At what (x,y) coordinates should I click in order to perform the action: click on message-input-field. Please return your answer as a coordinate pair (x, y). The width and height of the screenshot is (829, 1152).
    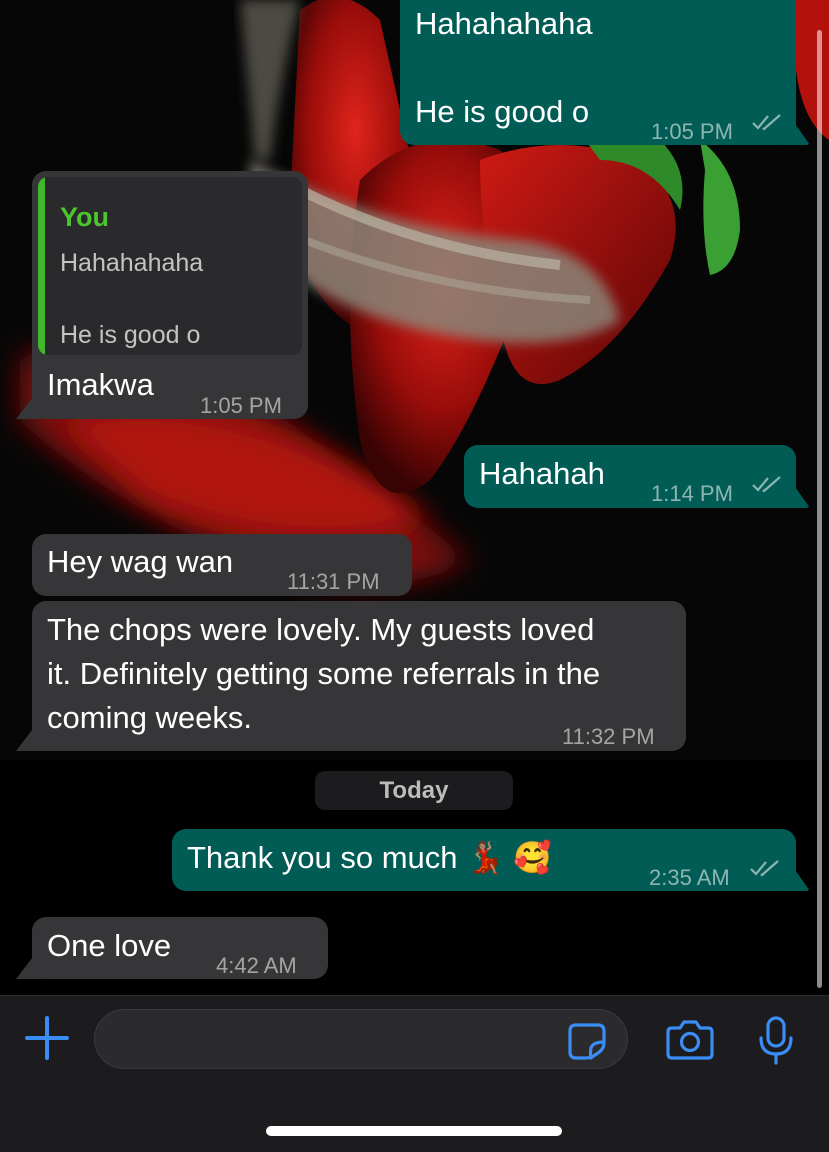
    Looking at the image, I should click on (361, 1039).